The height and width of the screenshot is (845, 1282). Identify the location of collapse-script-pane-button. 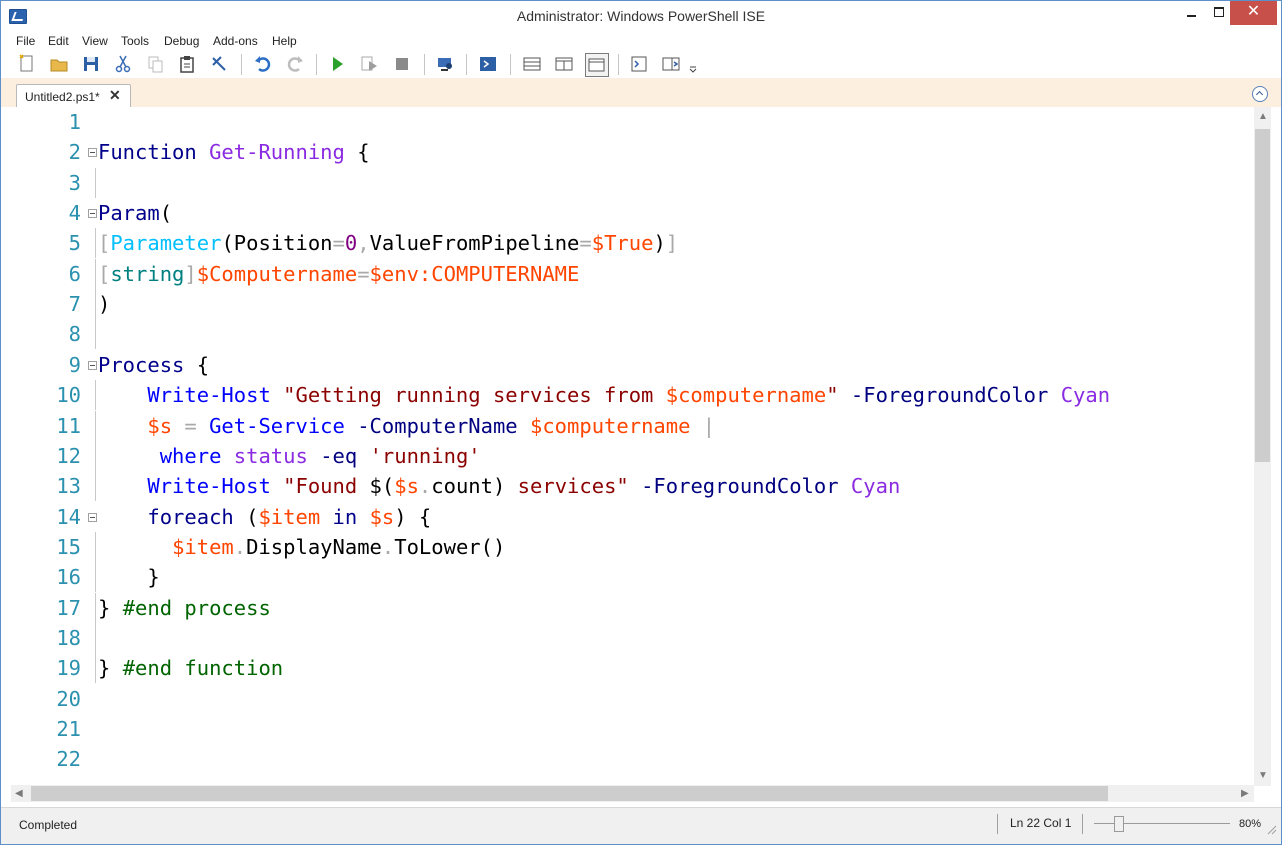
(1260, 94).